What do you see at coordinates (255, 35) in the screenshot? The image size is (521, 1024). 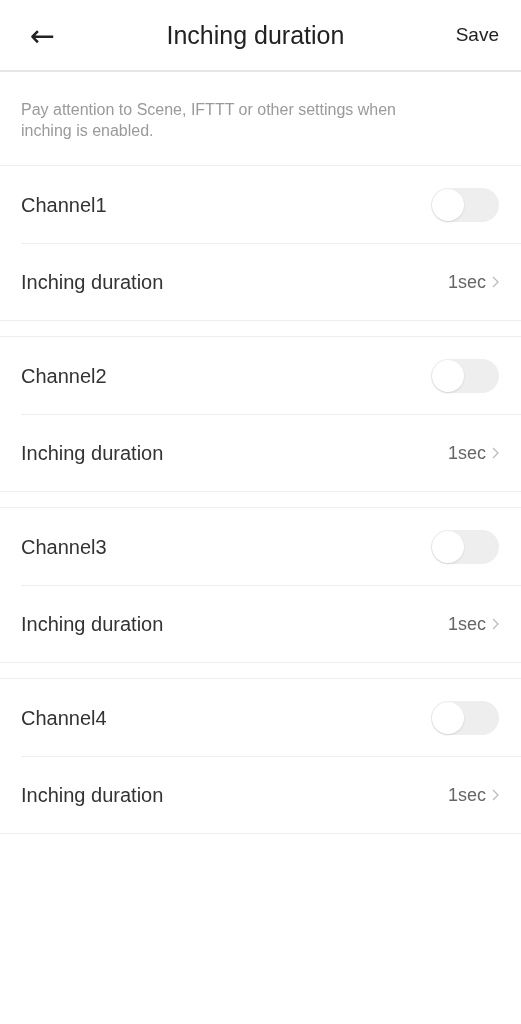 I see `page-title: Inching duration` at bounding box center [255, 35].